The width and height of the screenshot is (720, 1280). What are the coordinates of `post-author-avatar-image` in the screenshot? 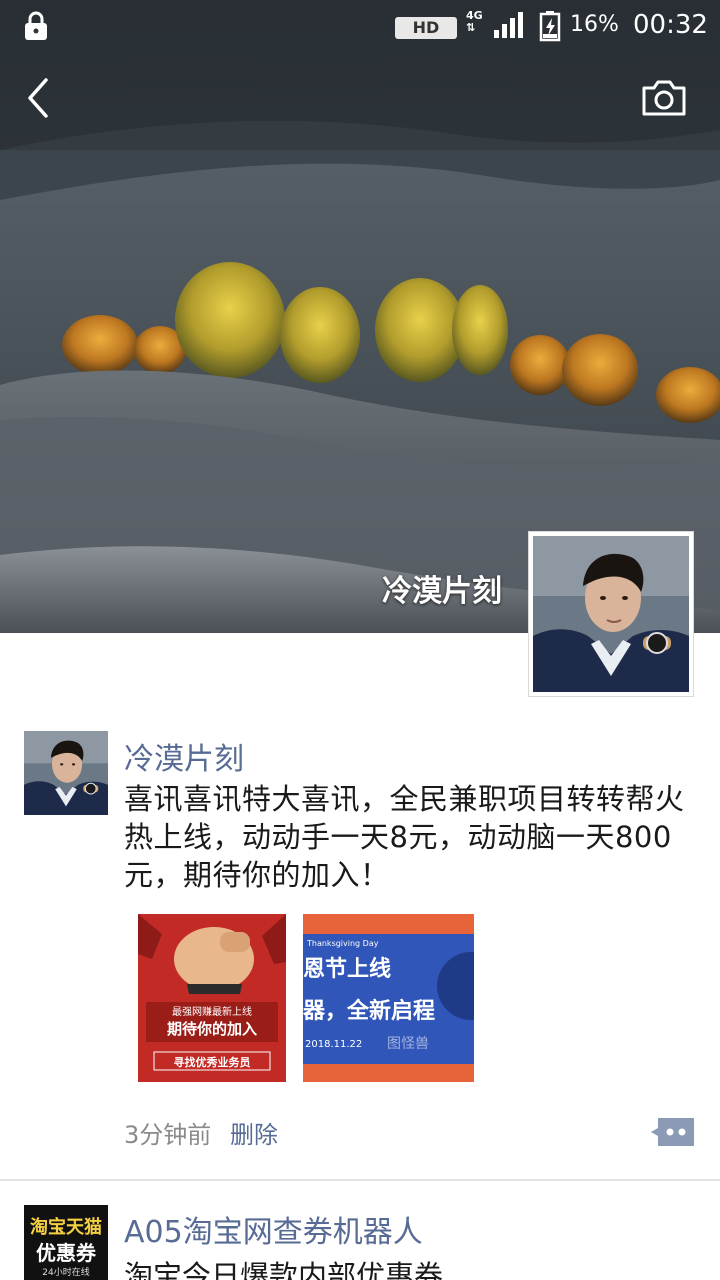 It's located at (66, 773).